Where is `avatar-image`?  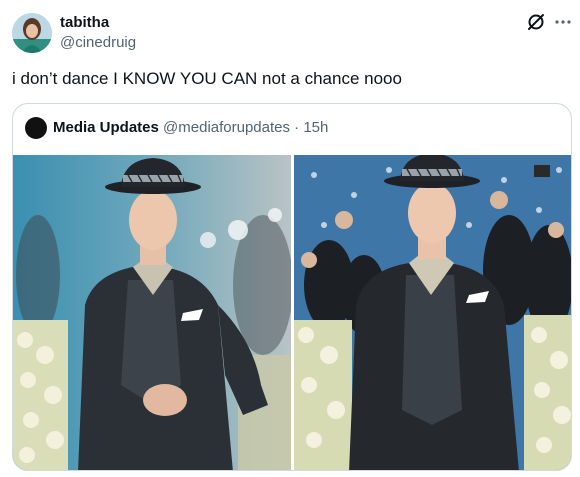
avatar-image is located at coordinates (32, 33).